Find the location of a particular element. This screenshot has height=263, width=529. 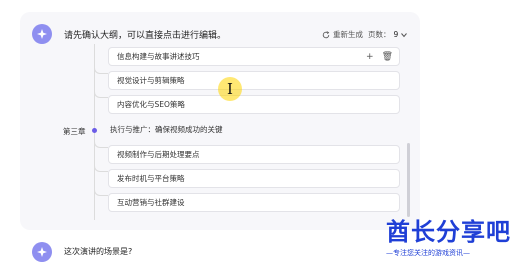

add-icon: + is located at coordinates (370, 57).